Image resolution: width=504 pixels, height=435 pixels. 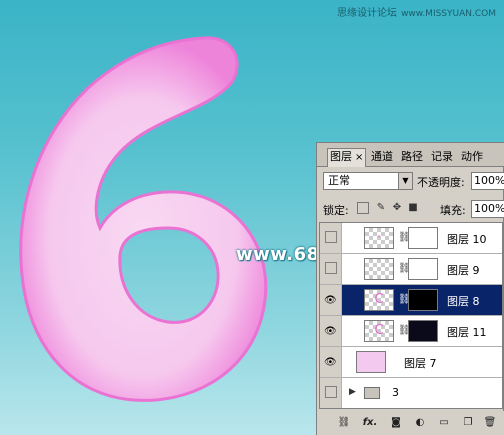 I want to click on panel-tabs: 图层 × 通道 路径 记录 动作, so click(x=410, y=155).